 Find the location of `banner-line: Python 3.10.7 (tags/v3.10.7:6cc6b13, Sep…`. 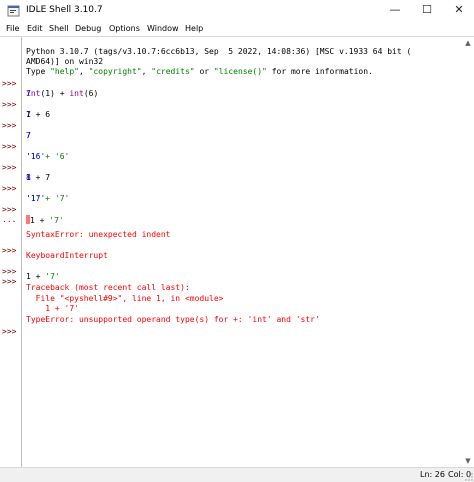

banner-line: Python 3.10.7 (tags/v3.10.7:6cc6b13, Sep… is located at coordinates (219, 51).